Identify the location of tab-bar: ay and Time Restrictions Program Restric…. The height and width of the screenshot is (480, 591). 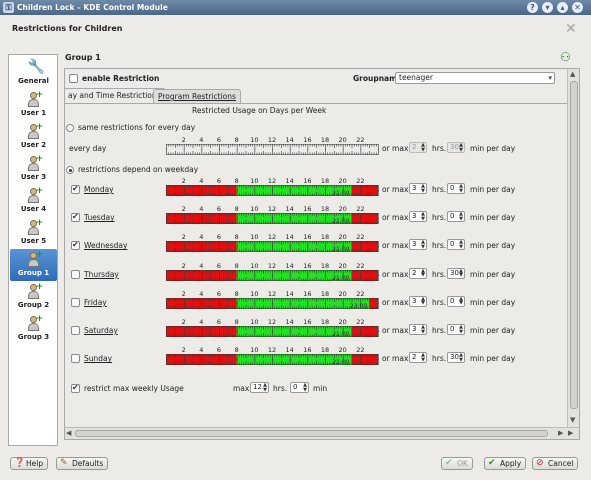
(316, 95).